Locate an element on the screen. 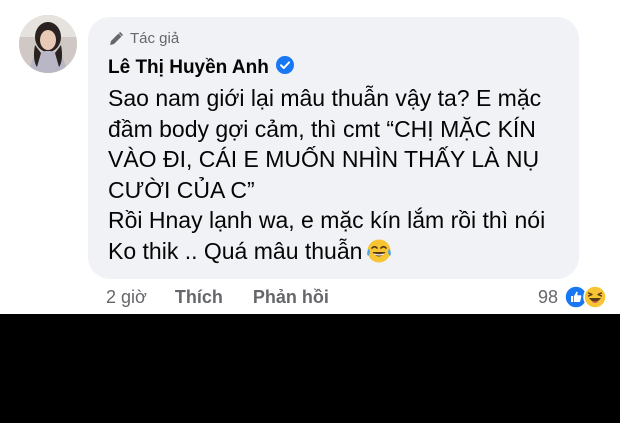  like-button: Thích is located at coordinates (199, 297).